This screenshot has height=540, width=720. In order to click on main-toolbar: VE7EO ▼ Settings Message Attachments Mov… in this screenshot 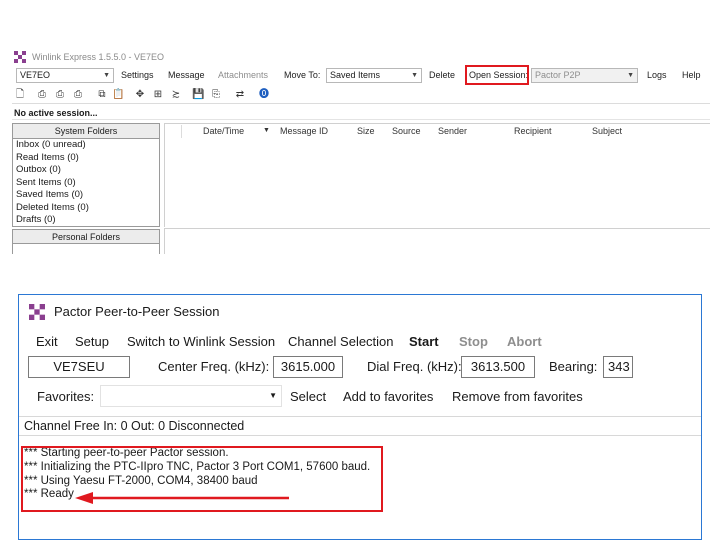, I will do `click(361, 75)`.